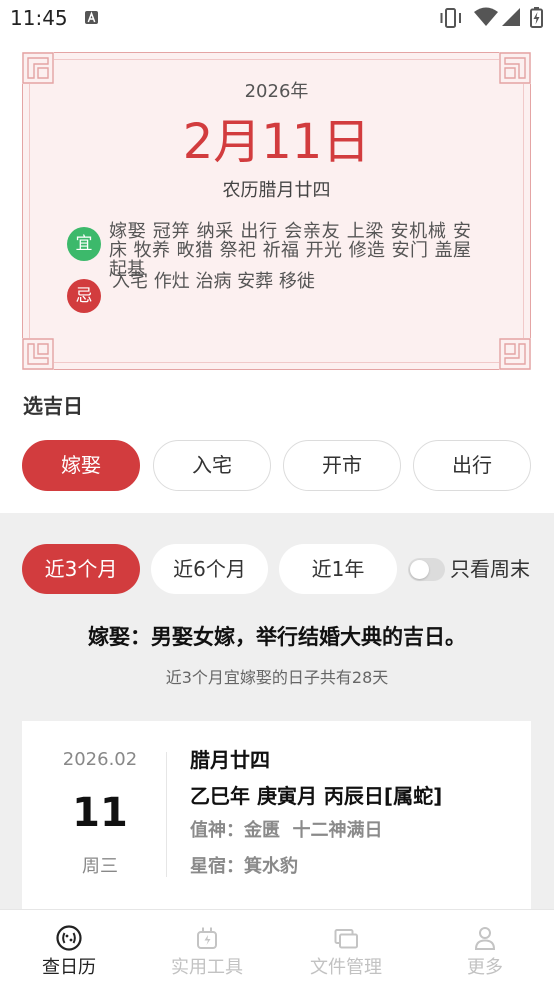 The height and width of the screenshot is (984, 554). I want to click on result-zhishen: 值神：金匮 十二神满日, so click(286, 830).